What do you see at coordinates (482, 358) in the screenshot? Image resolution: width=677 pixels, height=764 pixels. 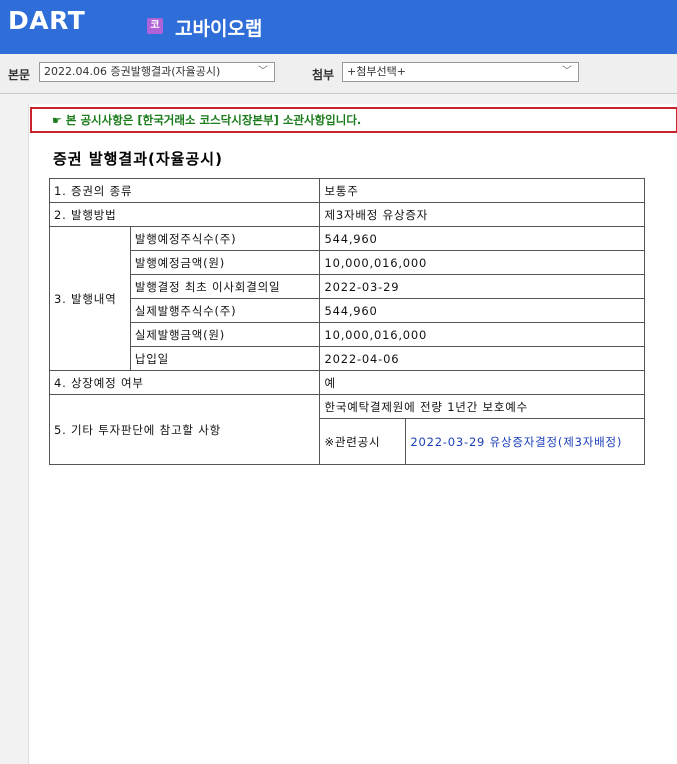 I see `table-value-cell: 2022-04-06` at bounding box center [482, 358].